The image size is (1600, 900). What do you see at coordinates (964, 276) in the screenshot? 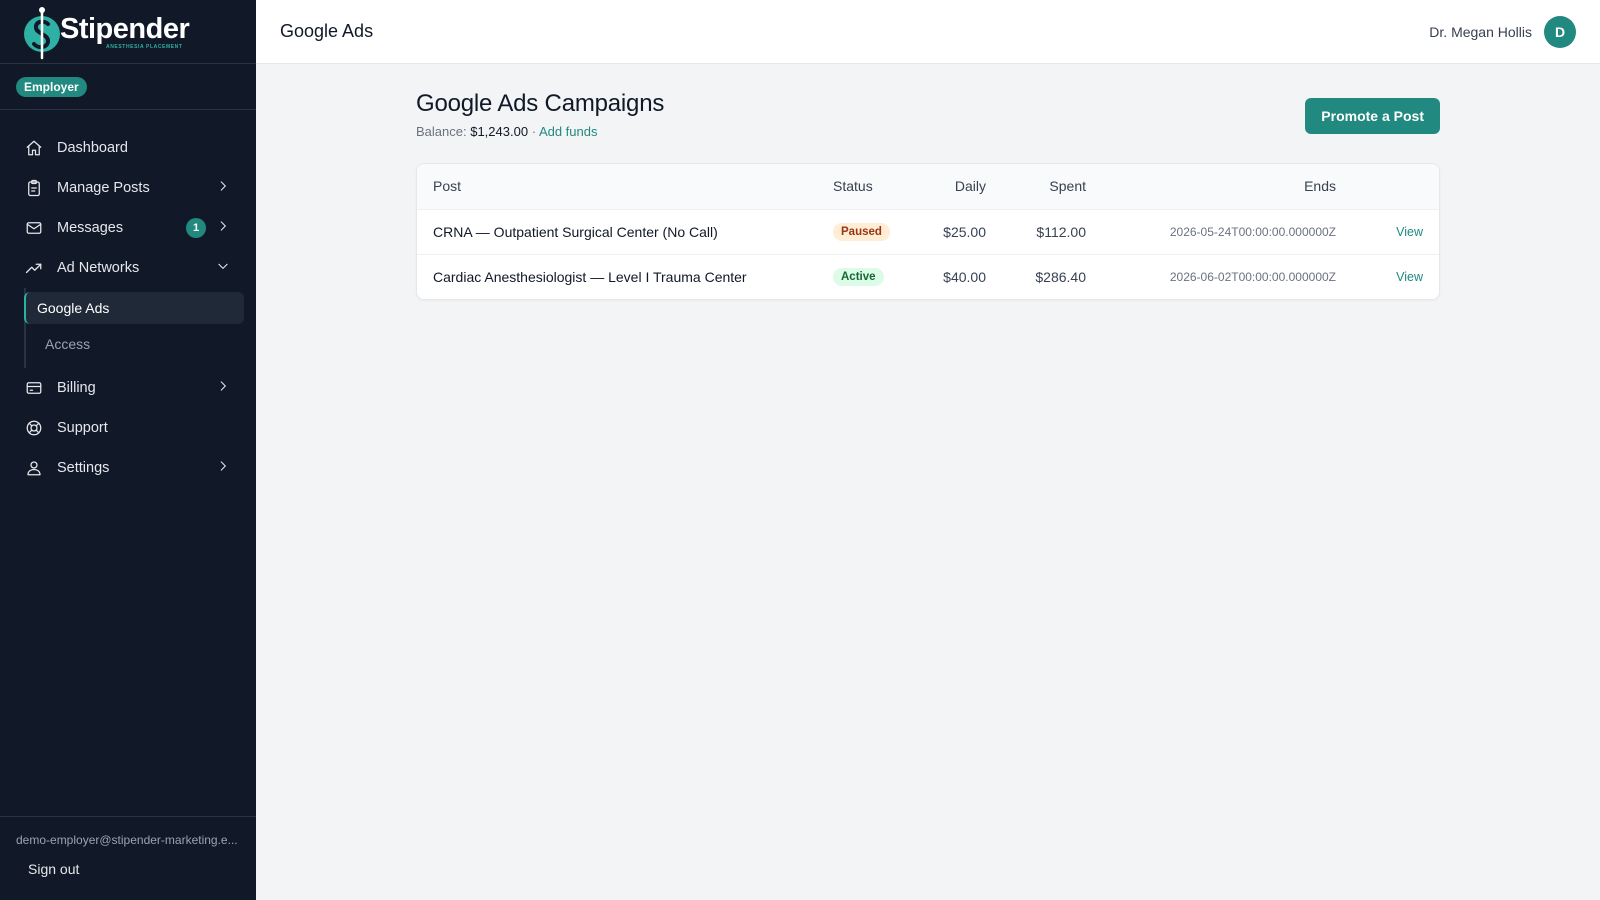
I see `daily-budget: $40.00` at bounding box center [964, 276].